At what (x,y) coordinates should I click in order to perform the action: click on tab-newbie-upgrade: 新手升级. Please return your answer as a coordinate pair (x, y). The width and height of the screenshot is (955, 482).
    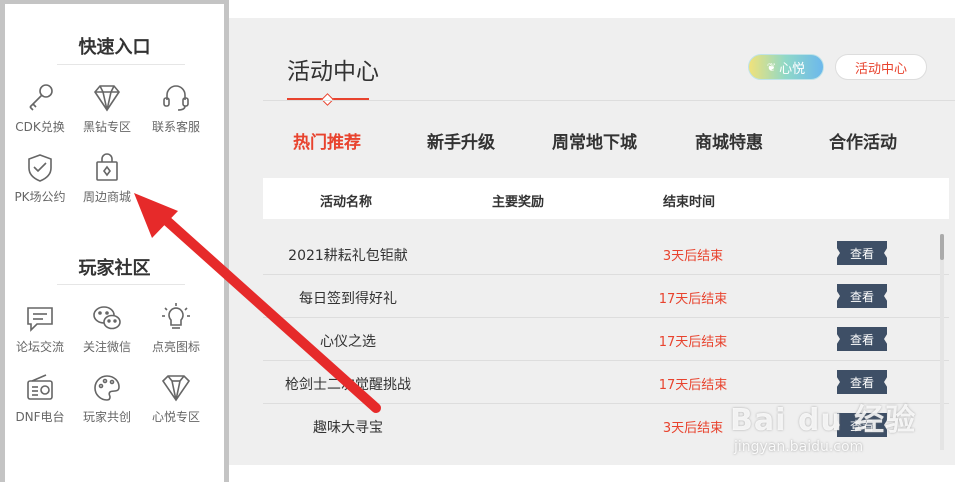
    Looking at the image, I should click on (461, 140).